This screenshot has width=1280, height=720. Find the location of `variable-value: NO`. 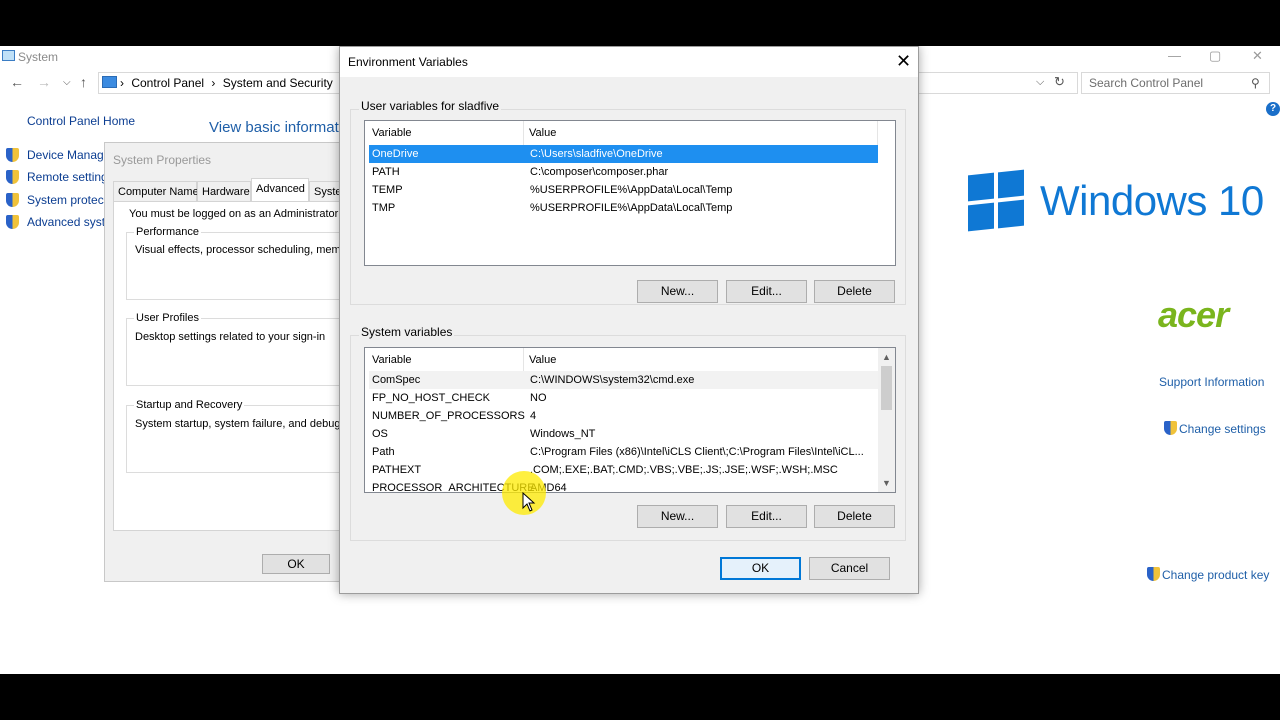

variable-value: NO is located at coordinates (538, 398).